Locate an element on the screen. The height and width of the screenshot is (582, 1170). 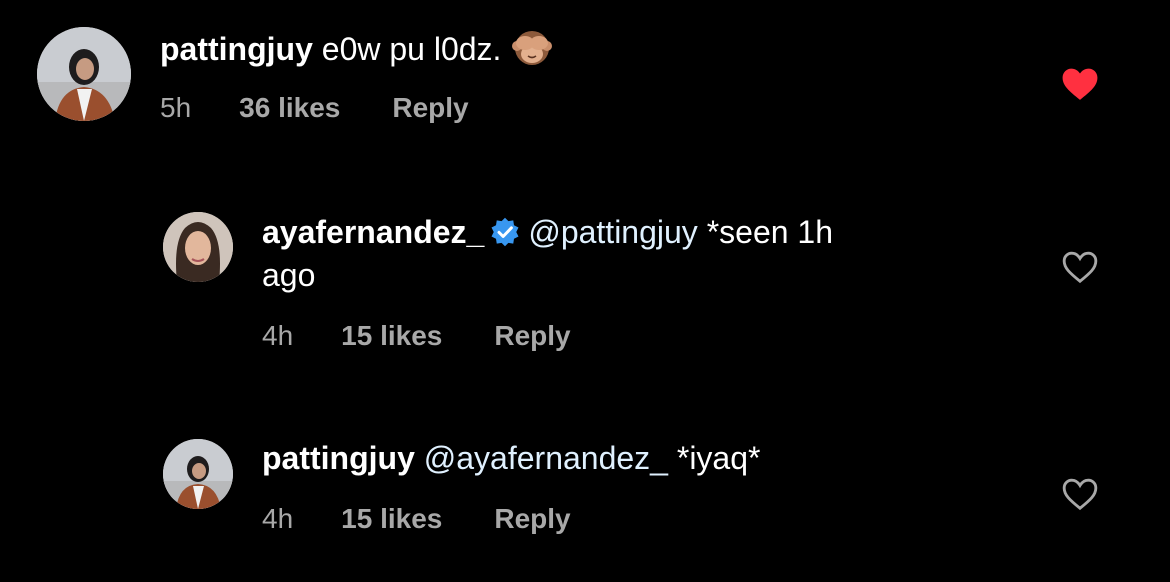
comment-text: e0w pu l0dz. is located at coordinates (411, 49).